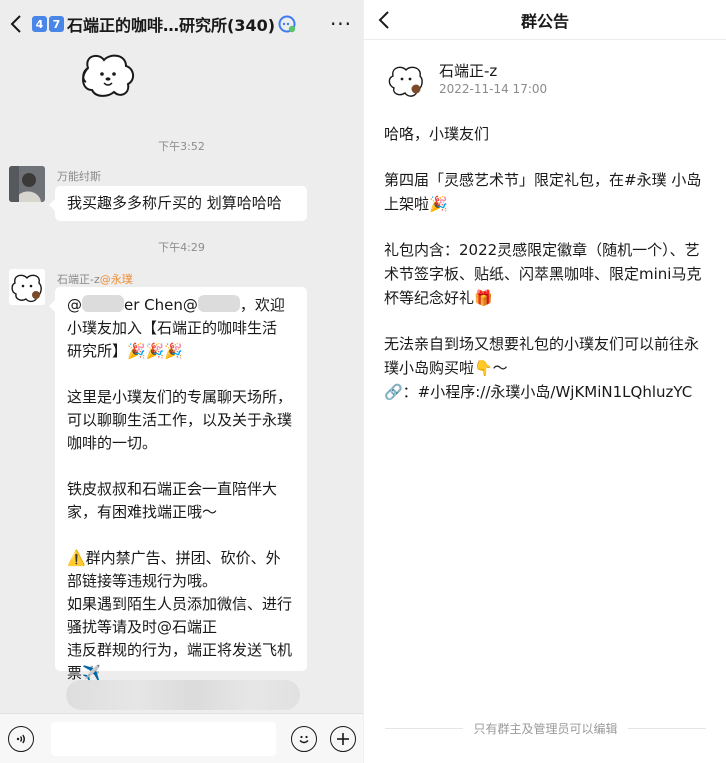 This screenshot has width=726, height=763. I want to click on timestamp-2: 下午4:29, so click(181, 247).